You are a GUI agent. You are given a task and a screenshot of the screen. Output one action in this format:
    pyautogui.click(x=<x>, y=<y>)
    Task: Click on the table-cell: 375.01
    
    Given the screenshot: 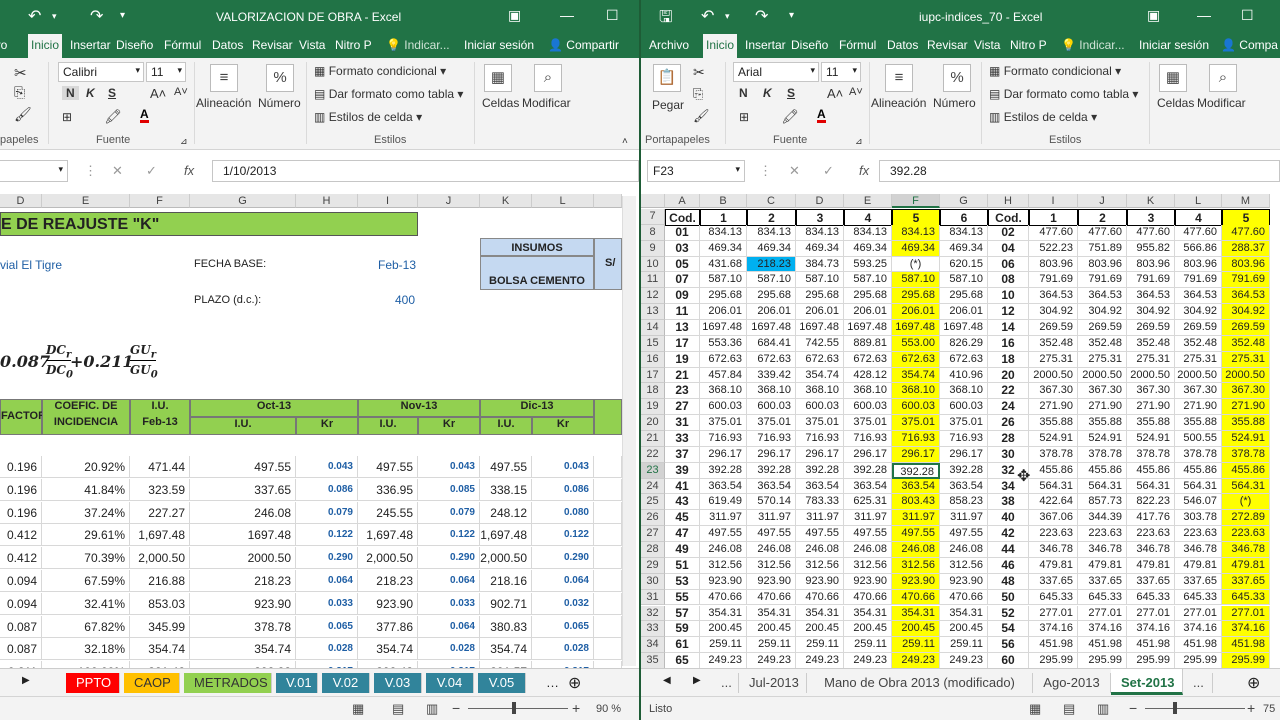 What is the action you would take?
    pyautogui.click(x=964, y=423)
    